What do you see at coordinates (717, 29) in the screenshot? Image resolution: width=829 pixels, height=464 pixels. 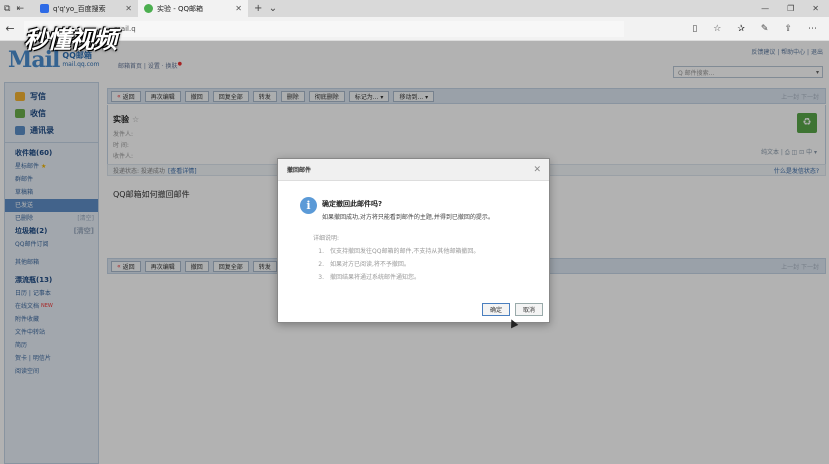 I see `favorite-star-icon: ☆` at bounding box center [717, 29].